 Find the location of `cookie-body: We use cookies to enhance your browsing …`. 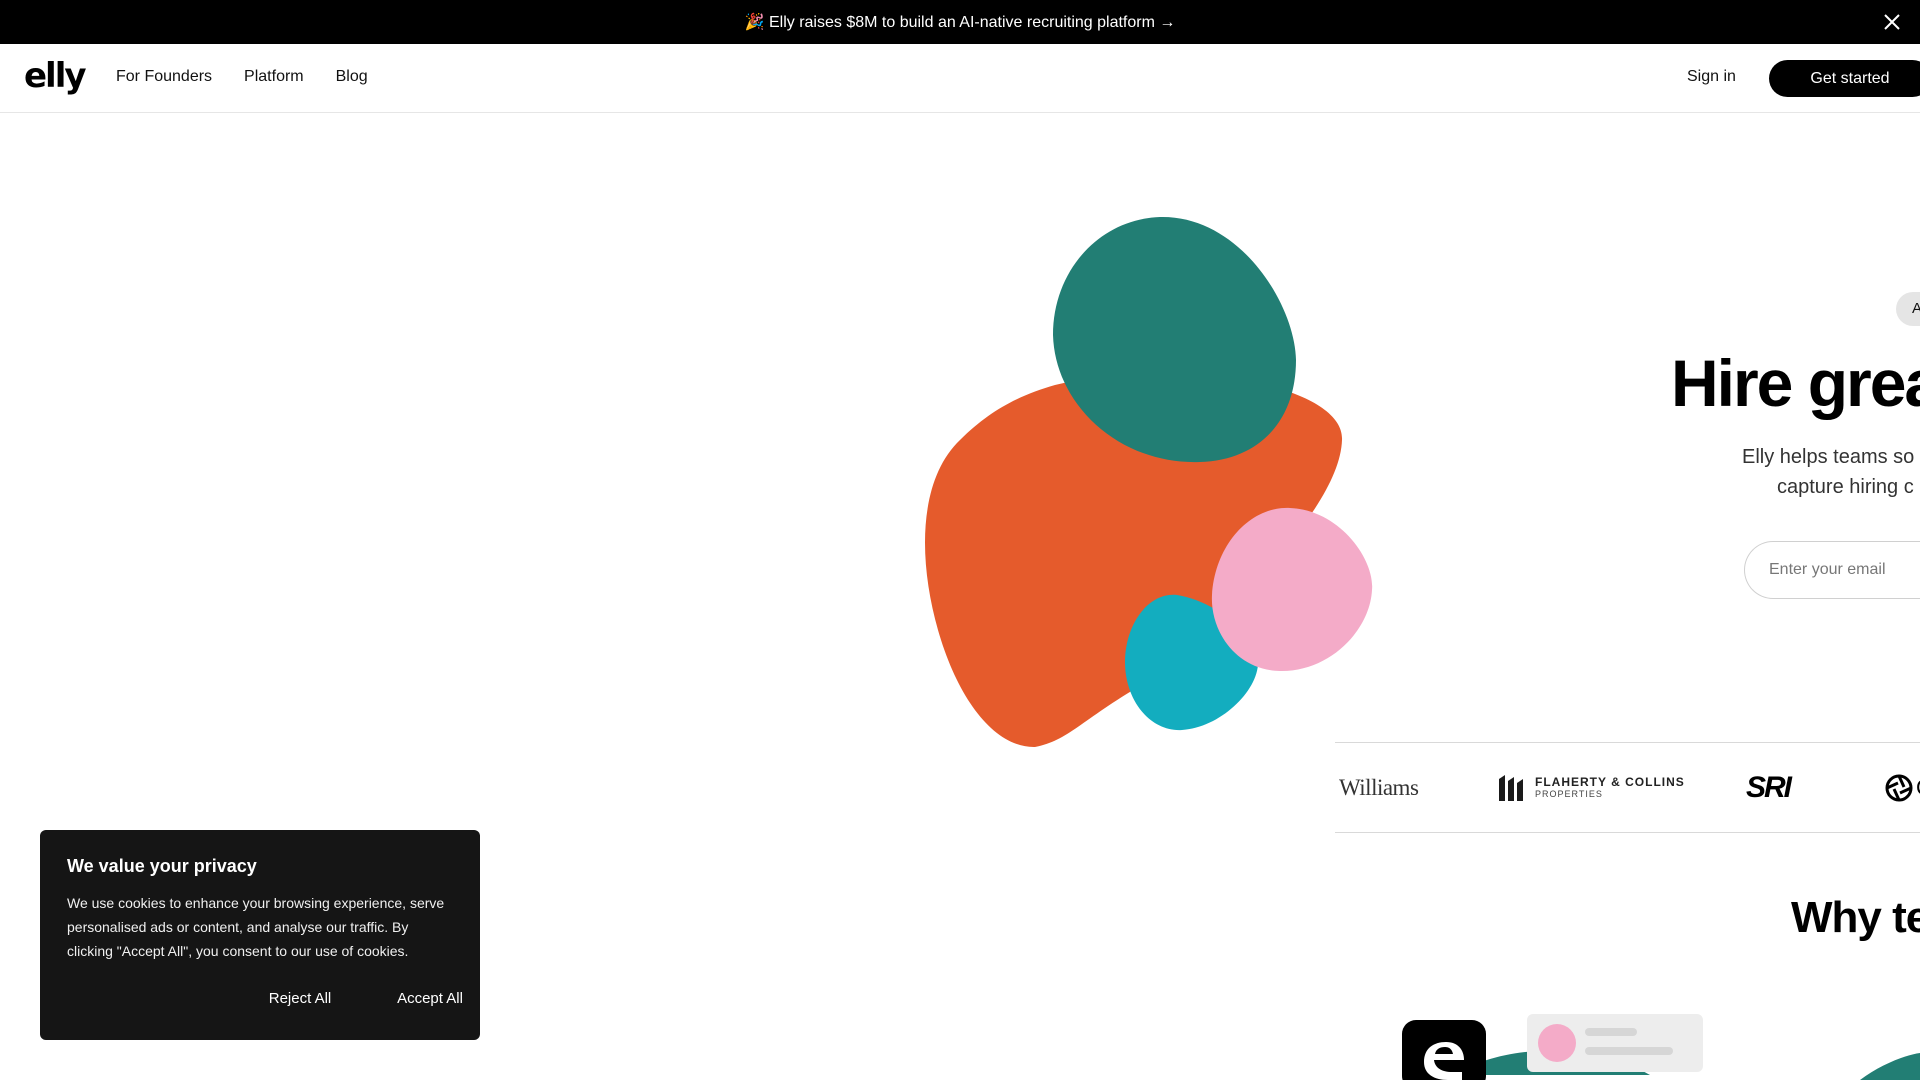

cookie-body: We use cookies to enhance your browsing … is located at coordinates (256, 927).